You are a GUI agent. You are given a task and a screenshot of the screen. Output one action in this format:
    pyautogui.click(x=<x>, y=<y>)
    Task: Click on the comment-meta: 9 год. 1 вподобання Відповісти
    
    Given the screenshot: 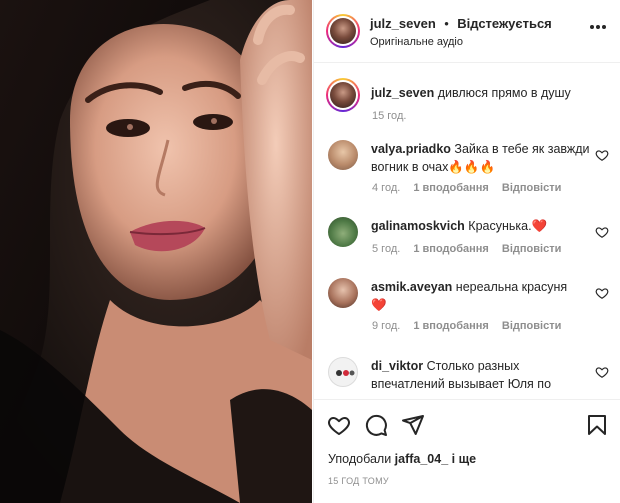 What is the action you would take?
    pyautogui.click(x=471, y=326)
    